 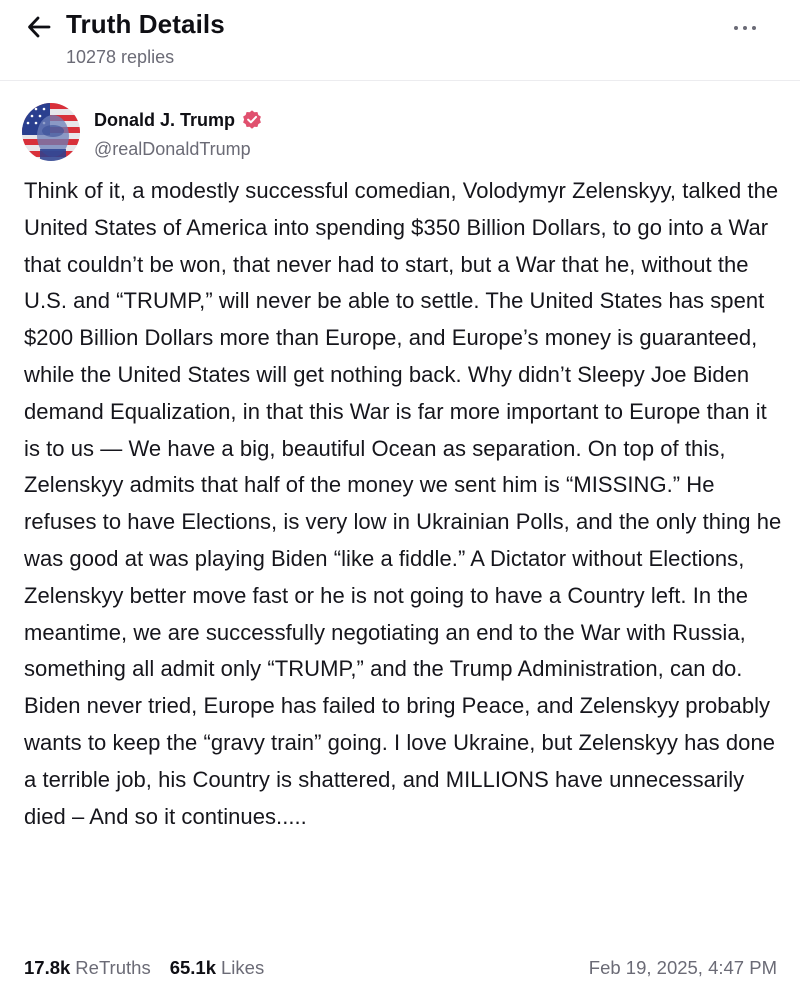 I want to click on avatar-image, so click(x=51, y=132).